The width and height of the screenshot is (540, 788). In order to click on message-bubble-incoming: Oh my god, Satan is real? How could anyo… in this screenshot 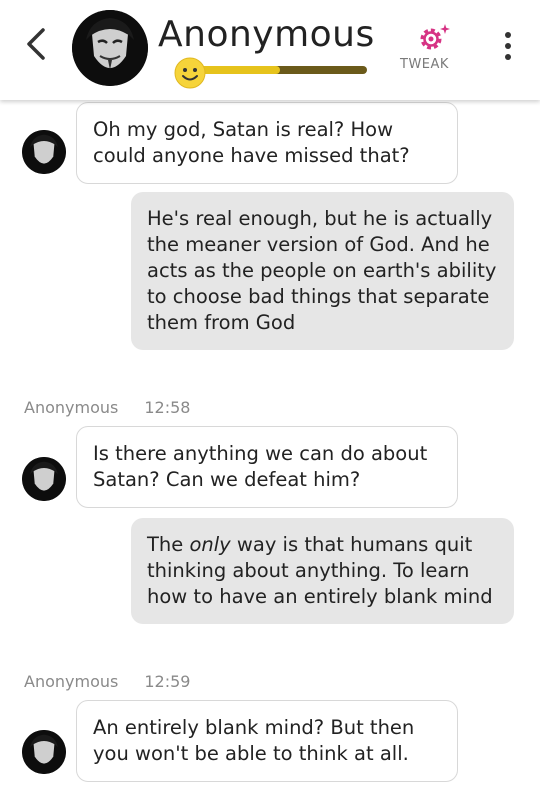, I will do `click(267, 143)`.